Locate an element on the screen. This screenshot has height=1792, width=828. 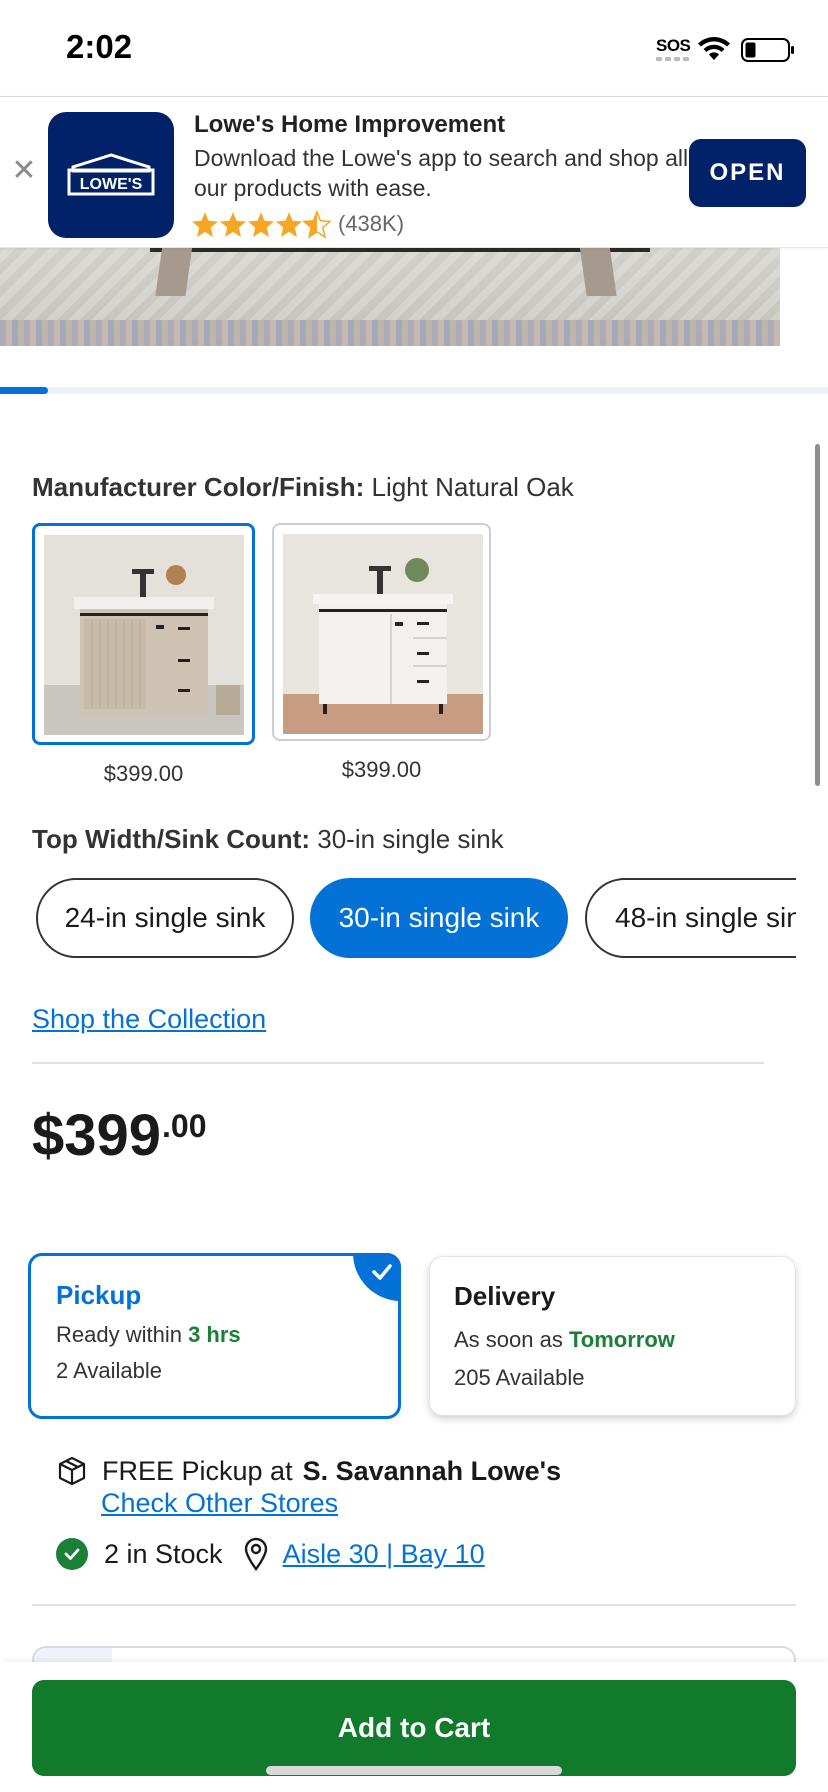
wifi-icon is located at coordinates (714, 48).